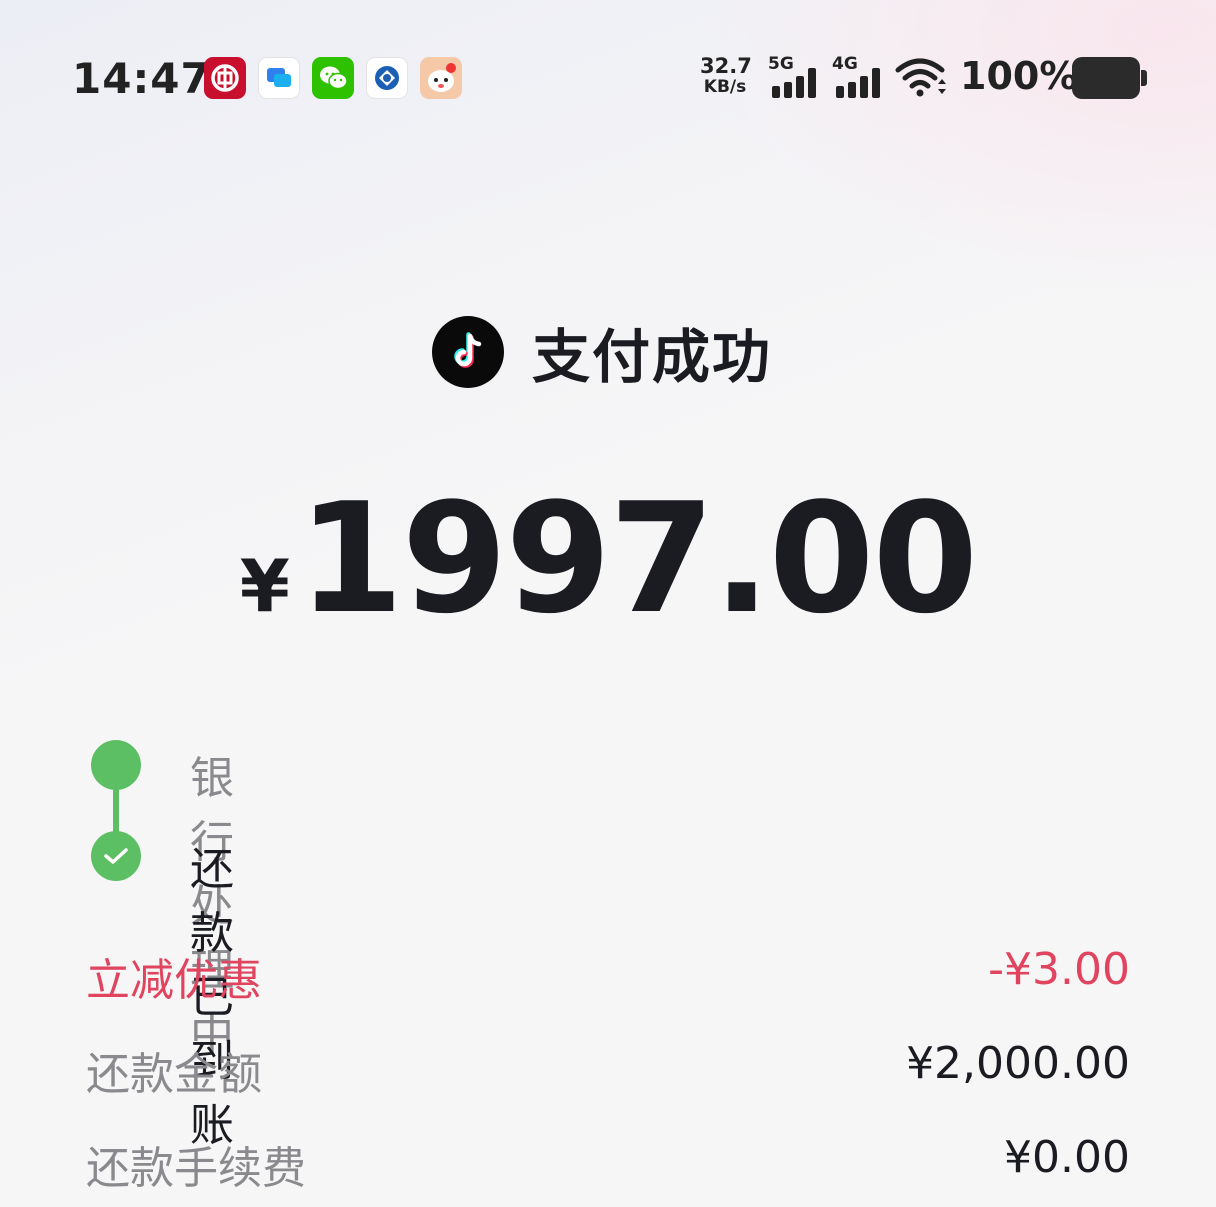 The width and height of the screenshot is (1216, 1207). I want to click on payment-header: 支付成功, so click(602, 352).